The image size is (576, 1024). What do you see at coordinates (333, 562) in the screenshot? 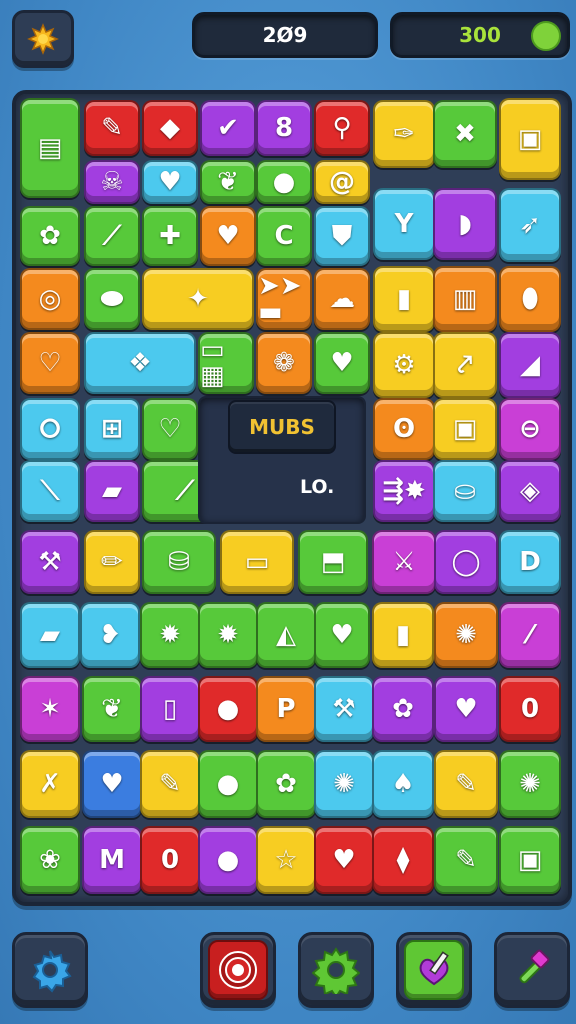
I see `tile-box: ⬒` at bounding box center [333, 562].